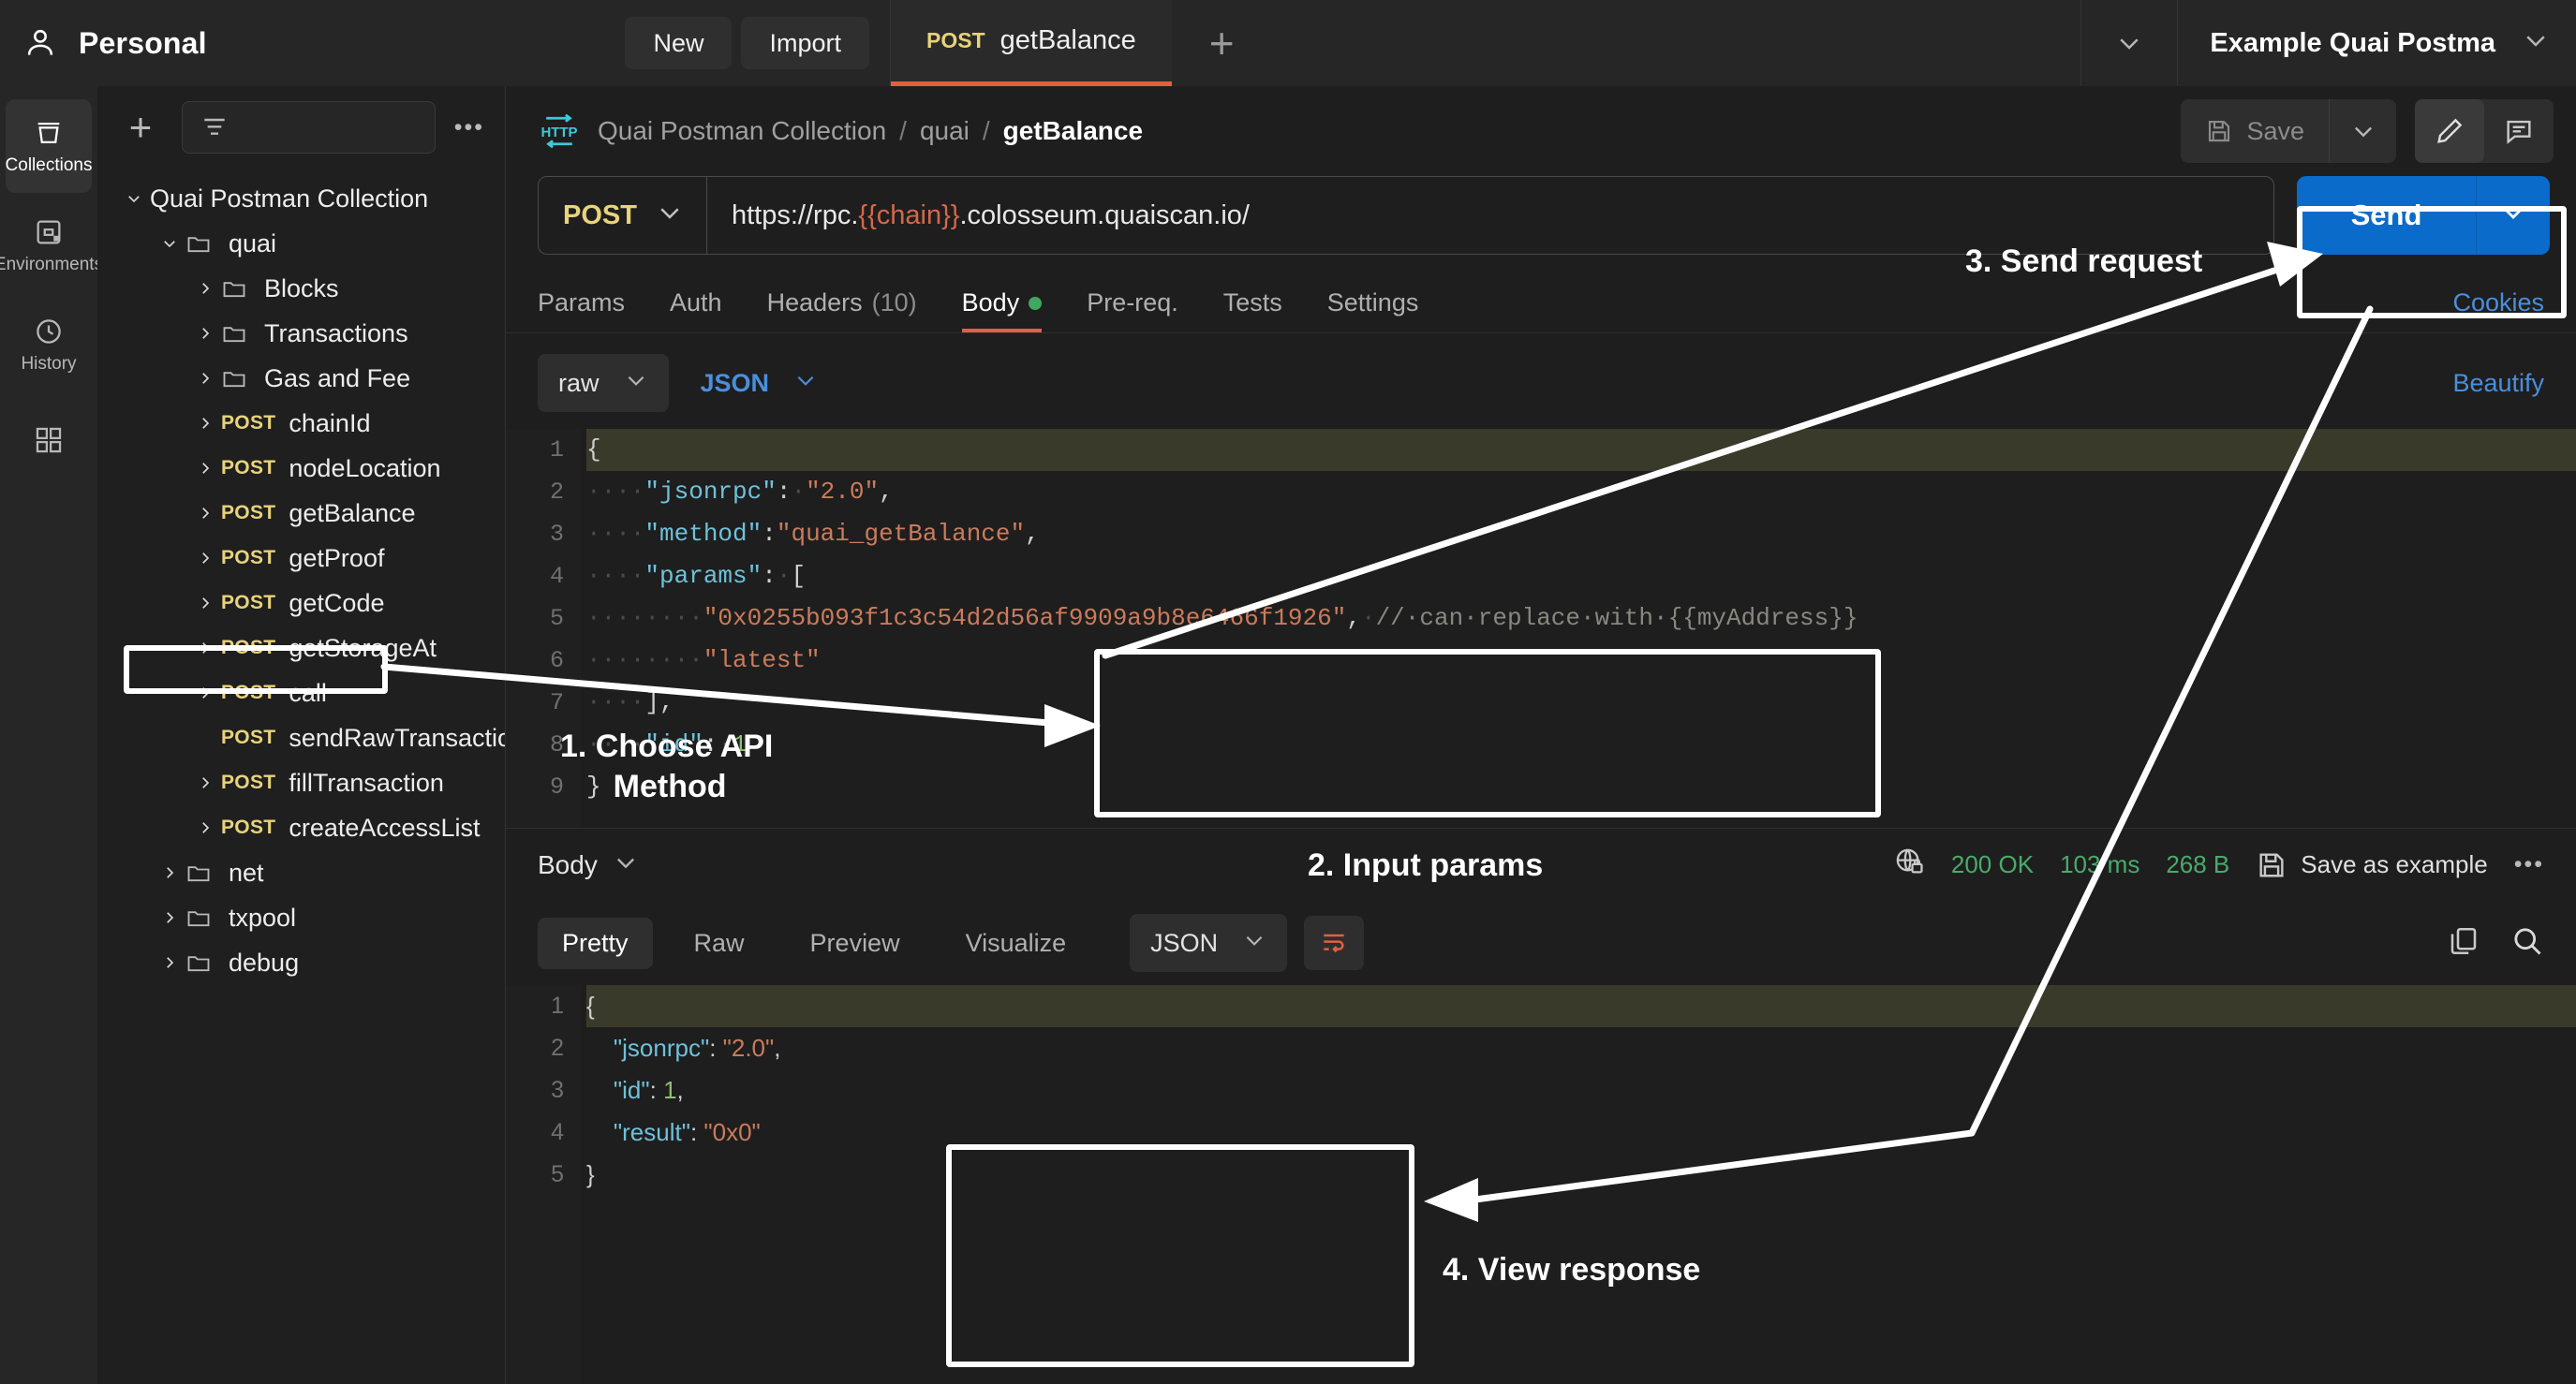 The image size is (2576, 1384). I want to click on tree-folder-item: txpool, so click(301, 917).